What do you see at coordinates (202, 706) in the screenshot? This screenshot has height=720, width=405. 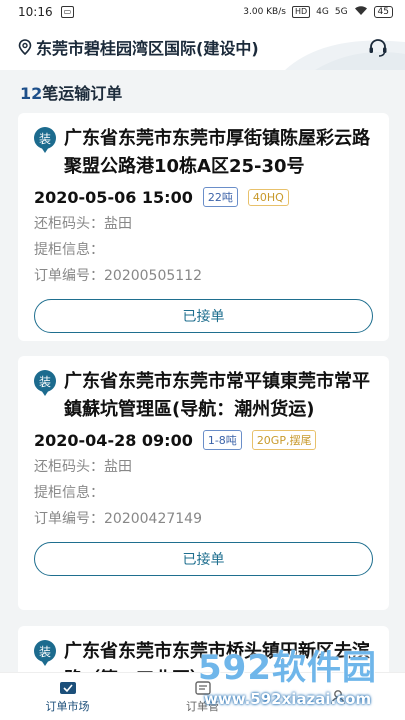 I see `tab-order-management-label: 订单管` at bounding box center [202, 706].